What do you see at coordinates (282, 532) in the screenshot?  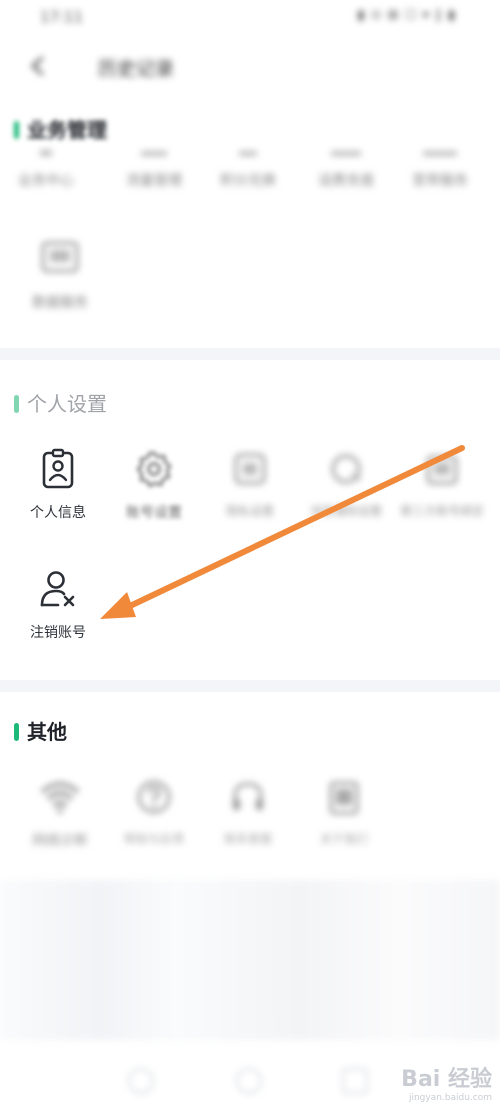 I see `annotation-arrow` at bounding box center [282, 532].